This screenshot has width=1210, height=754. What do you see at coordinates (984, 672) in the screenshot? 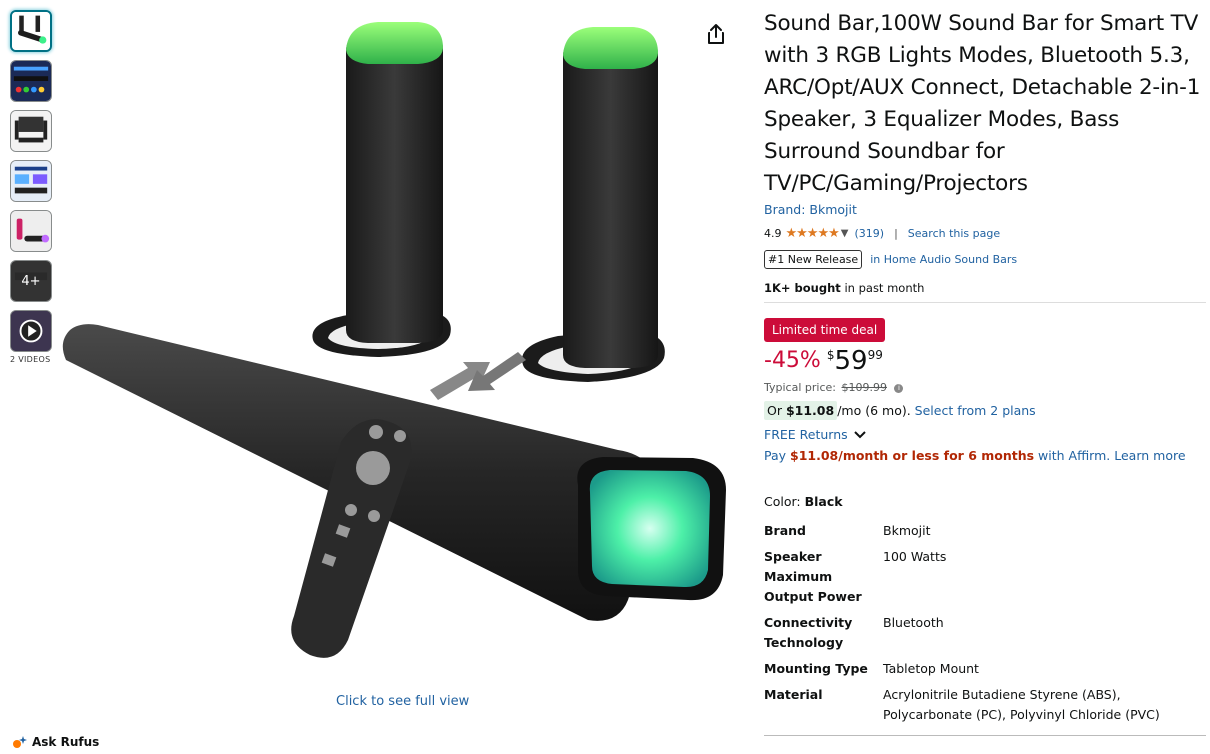
I see `table-row: Mounting Type Tabletop Mount` at bounding box center [984, 672].